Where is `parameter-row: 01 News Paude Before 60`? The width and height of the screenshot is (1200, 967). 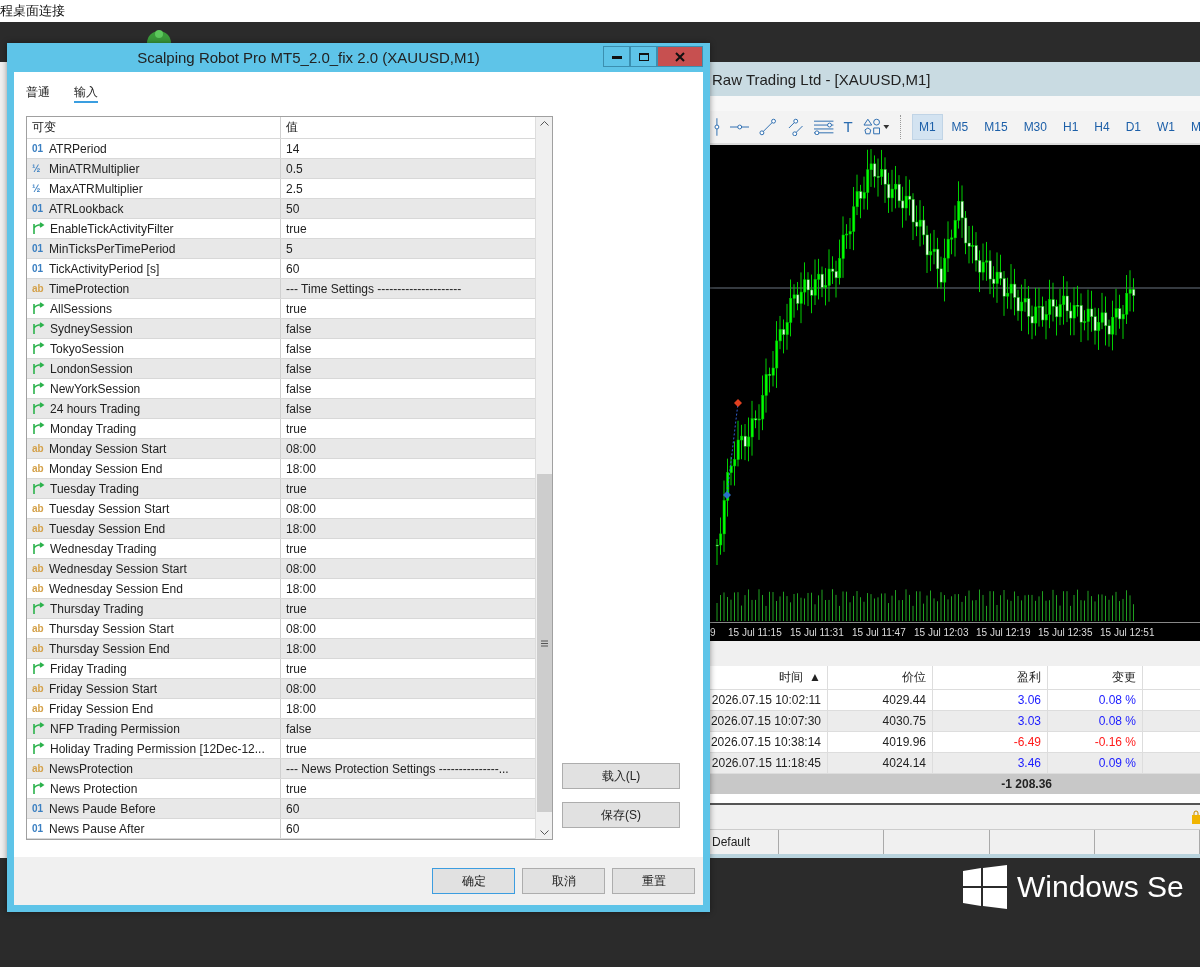 parameter-row: 01 News Paude Before 60 is located at coordinates (281, 809).